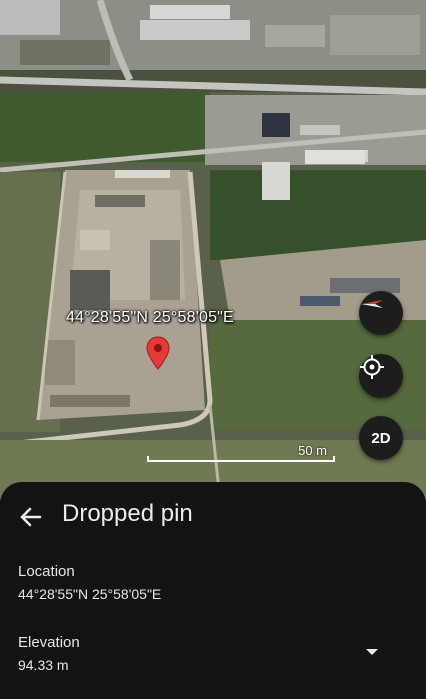  I want to click on expand-button, so click(372, 652).